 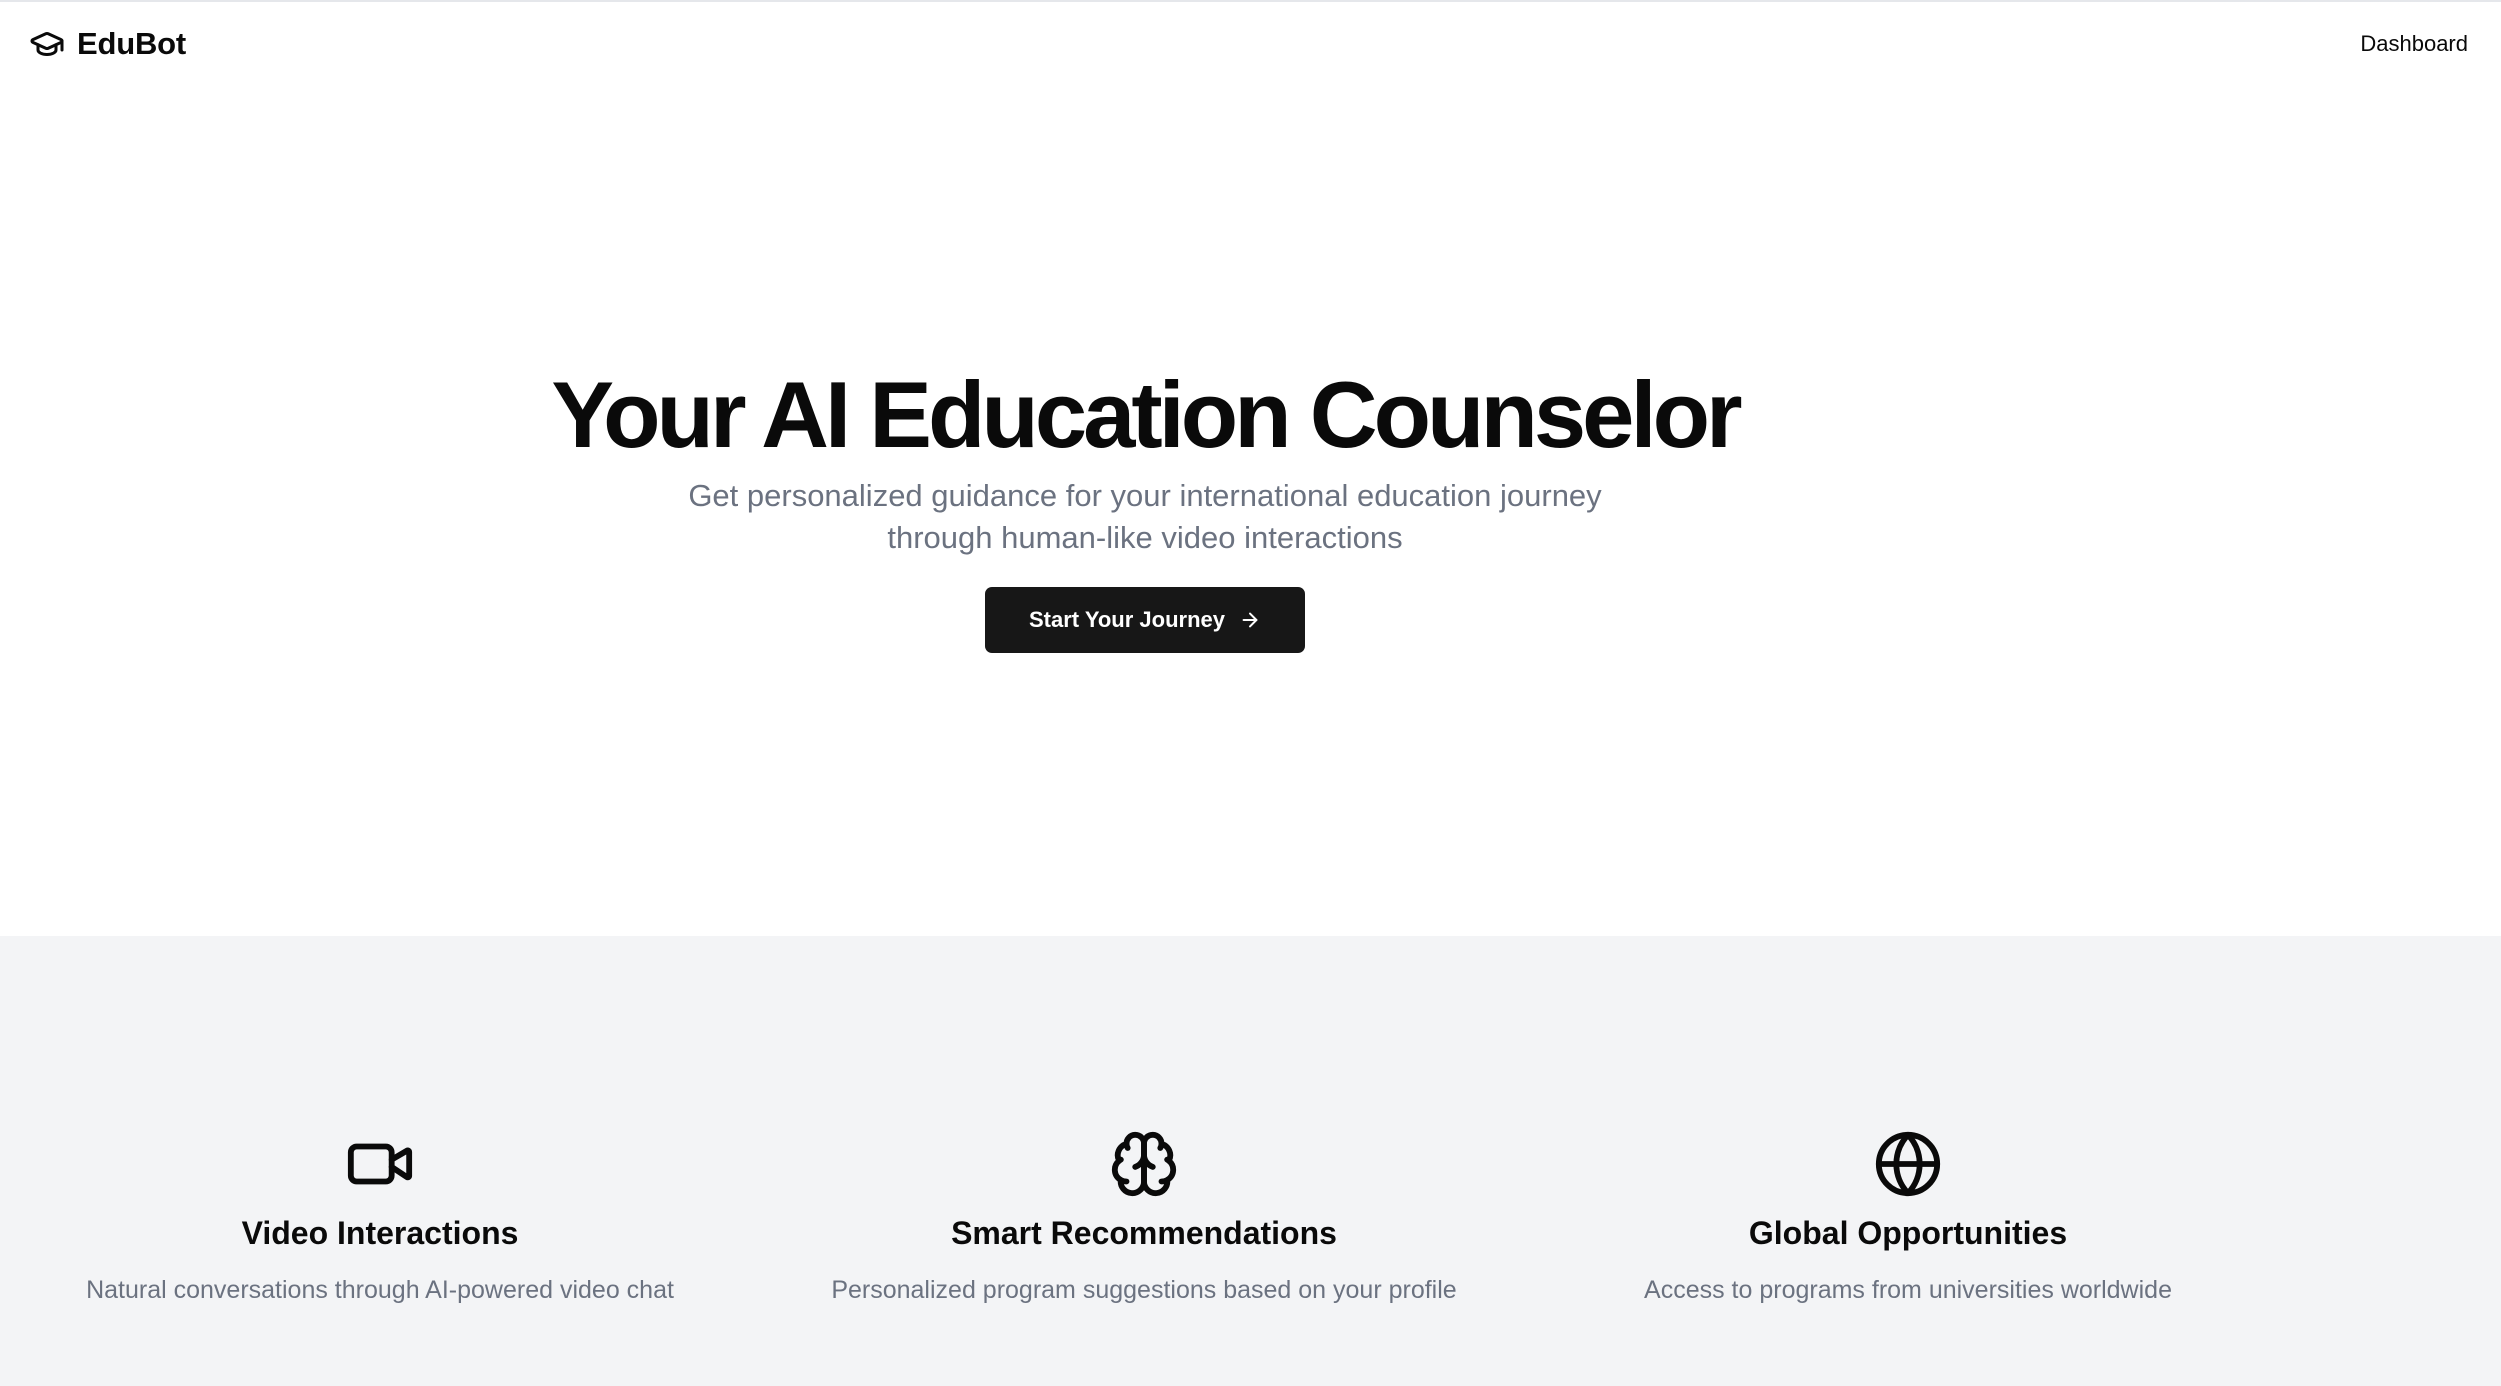 What do you see at coordinates (1144, 1164) in the screenshot?
I see `brain-icon` at bounding box center [1144, 1164].